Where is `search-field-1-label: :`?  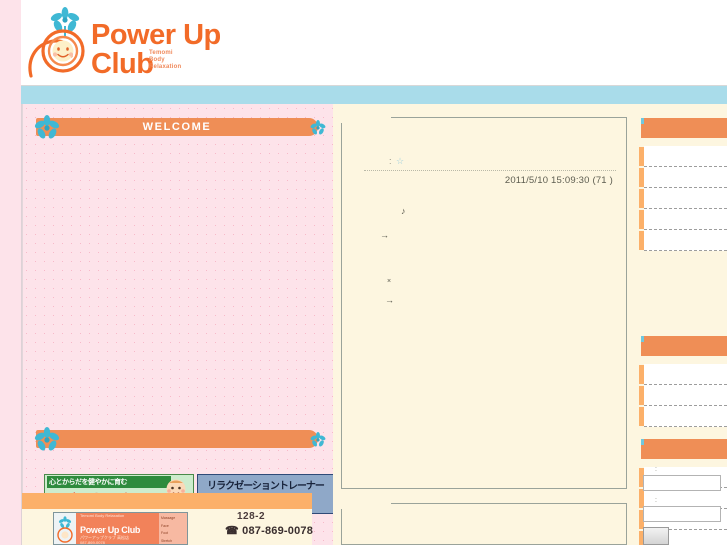
search-field-1-label: : is located at coordinates (656, 469).